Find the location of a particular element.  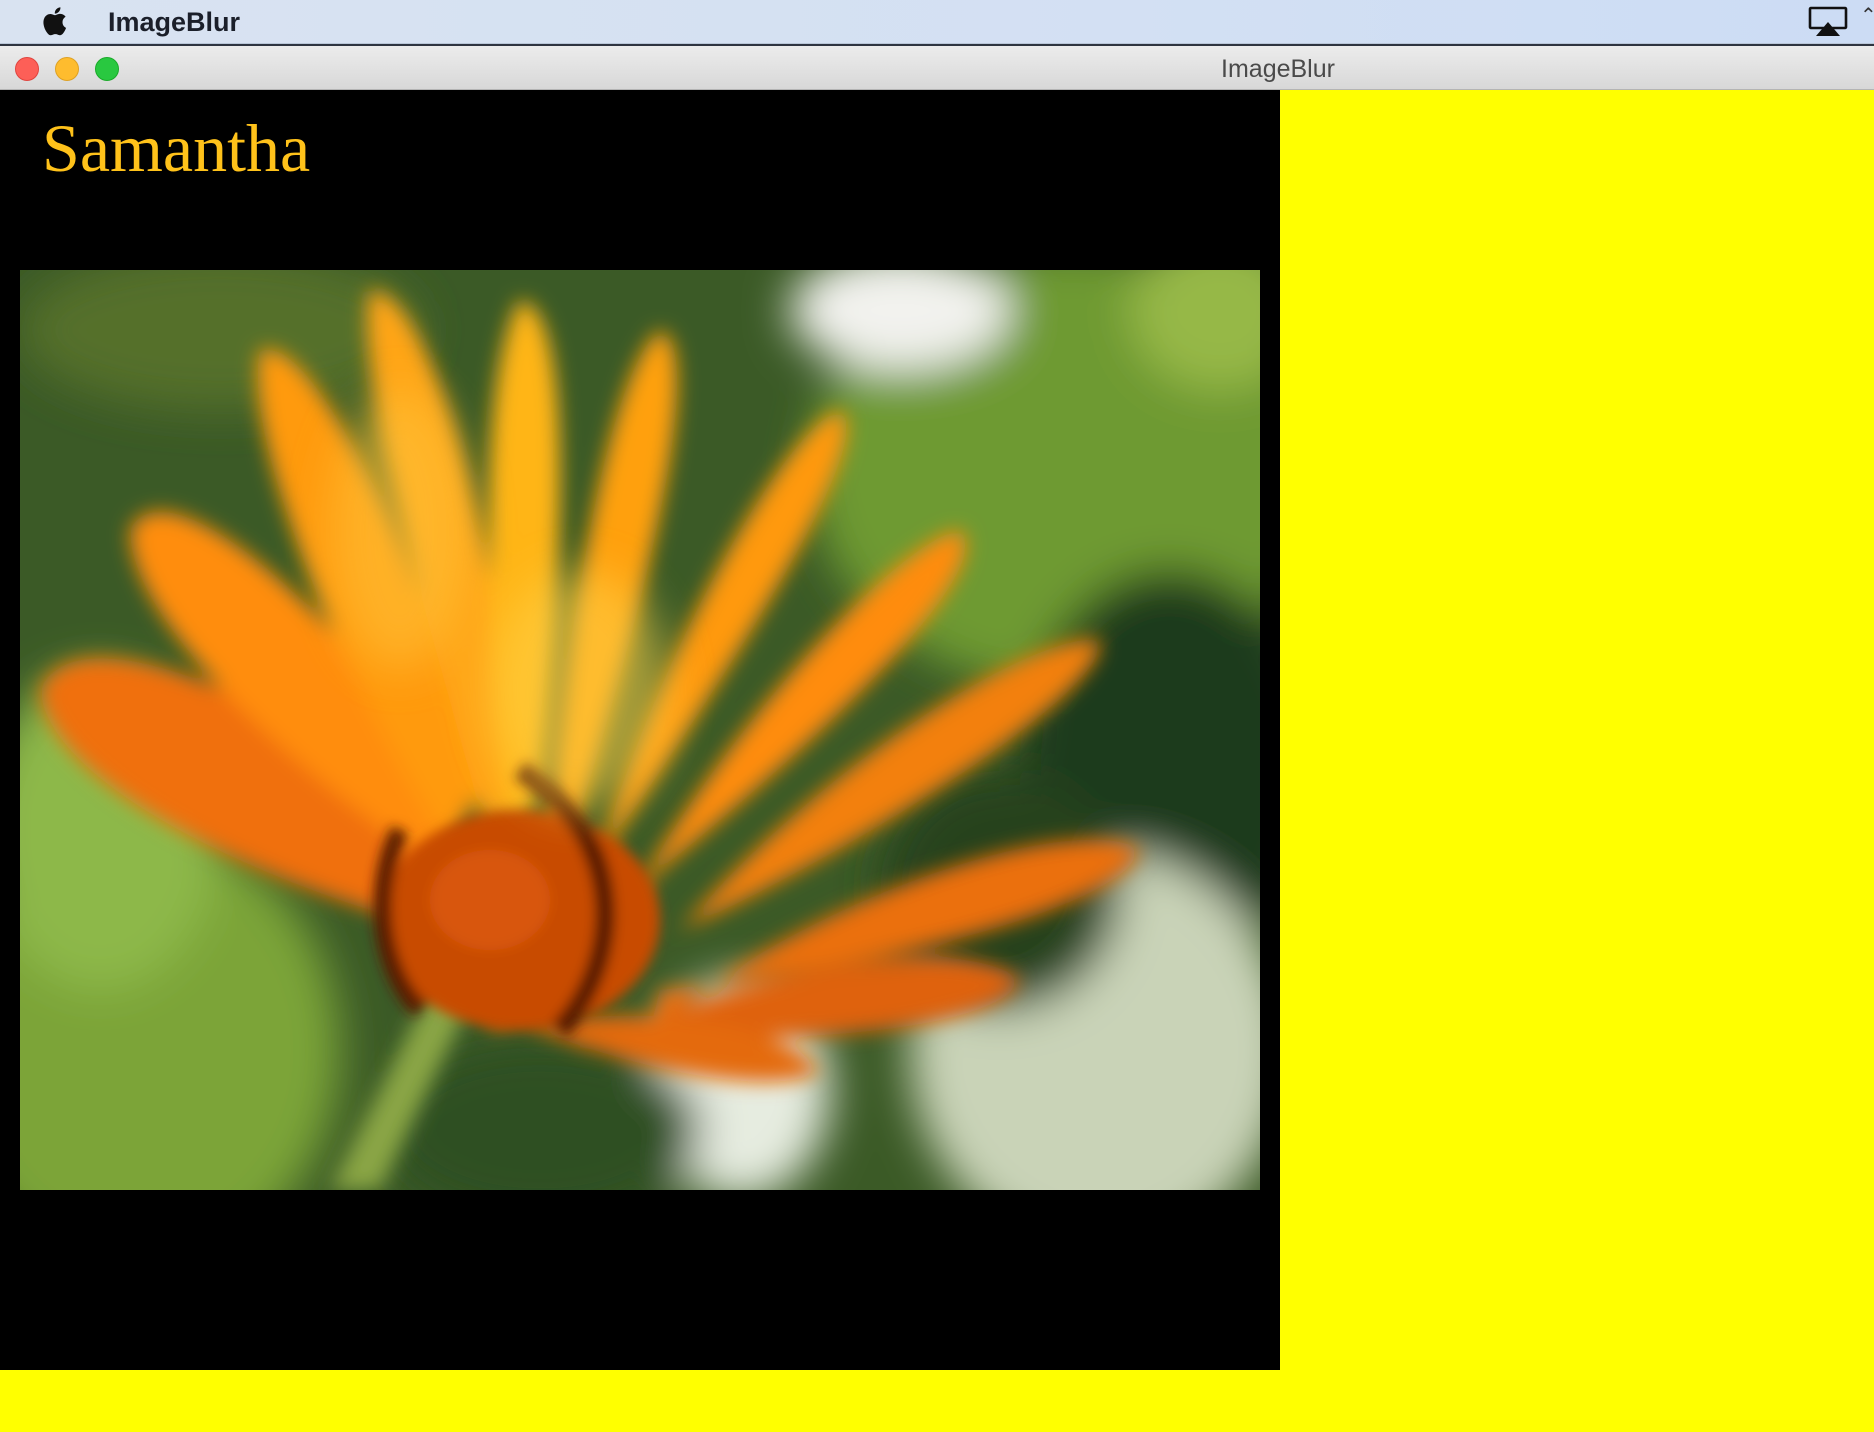

app-menu-name: ImageBlur is located at coordinates (174, 22).